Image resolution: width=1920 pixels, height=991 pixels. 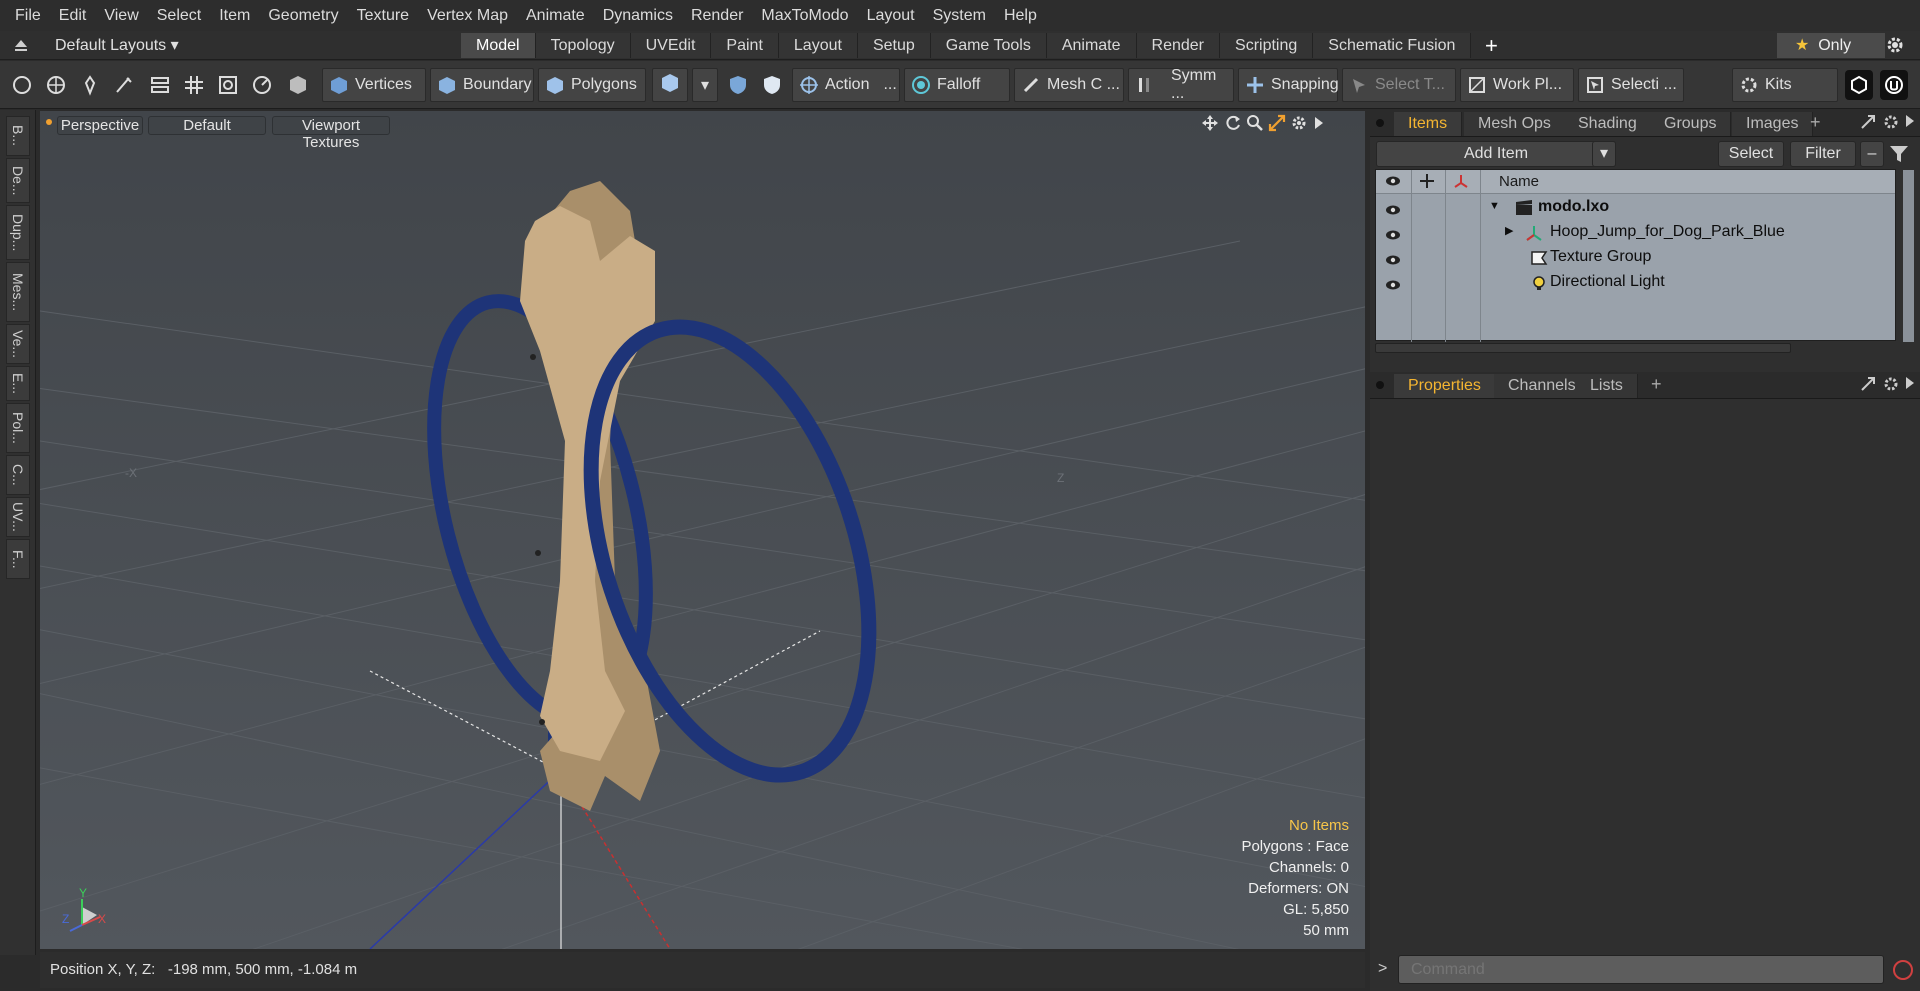 I want to click on collapse-up-icon, so click(x=21, y=47).